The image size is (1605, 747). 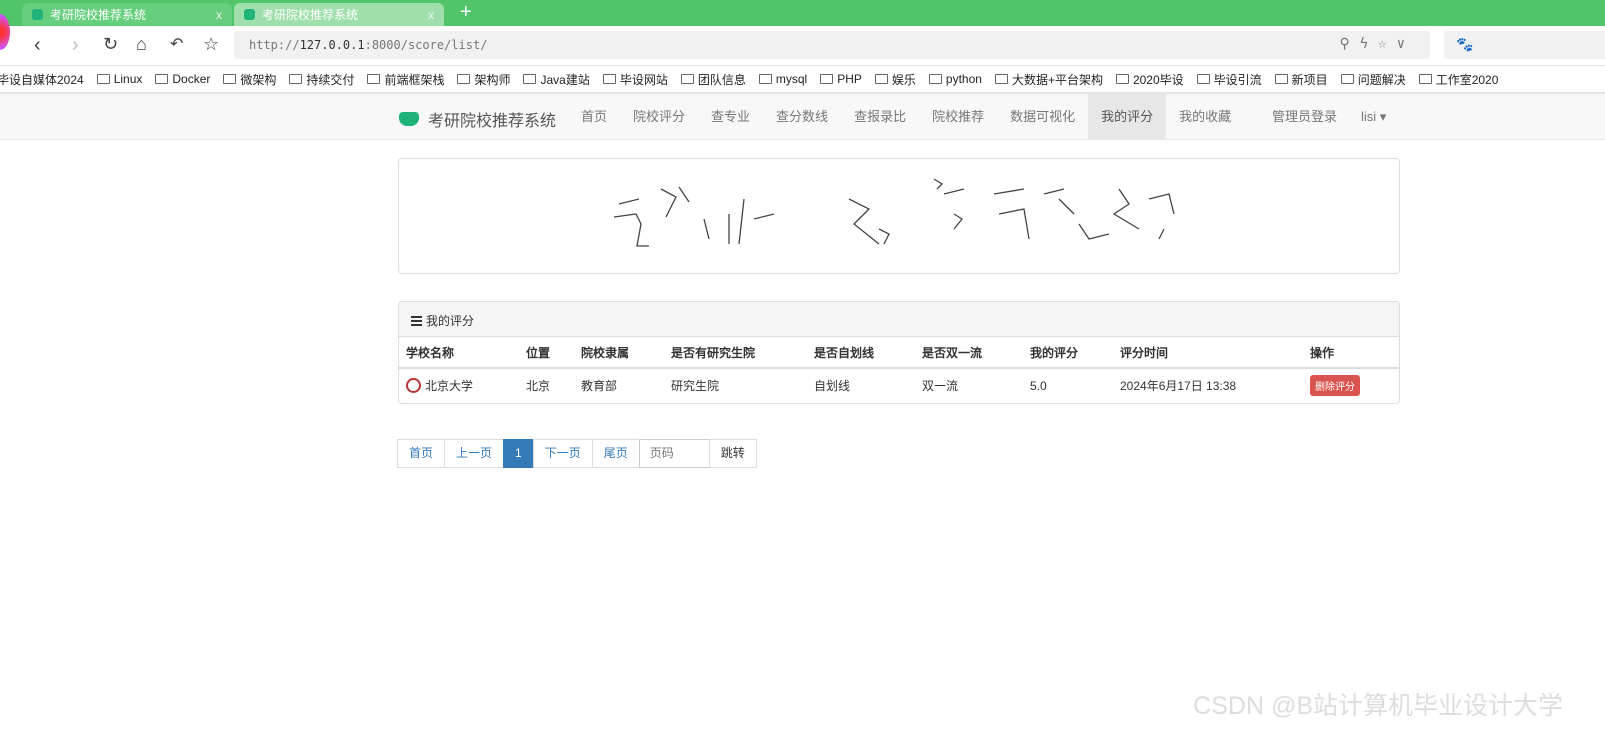 What do you see at coordinates (1301, 79) in the screenshot?
I see `bookmark-item: 新项目` at bounding box center [1301, 79].